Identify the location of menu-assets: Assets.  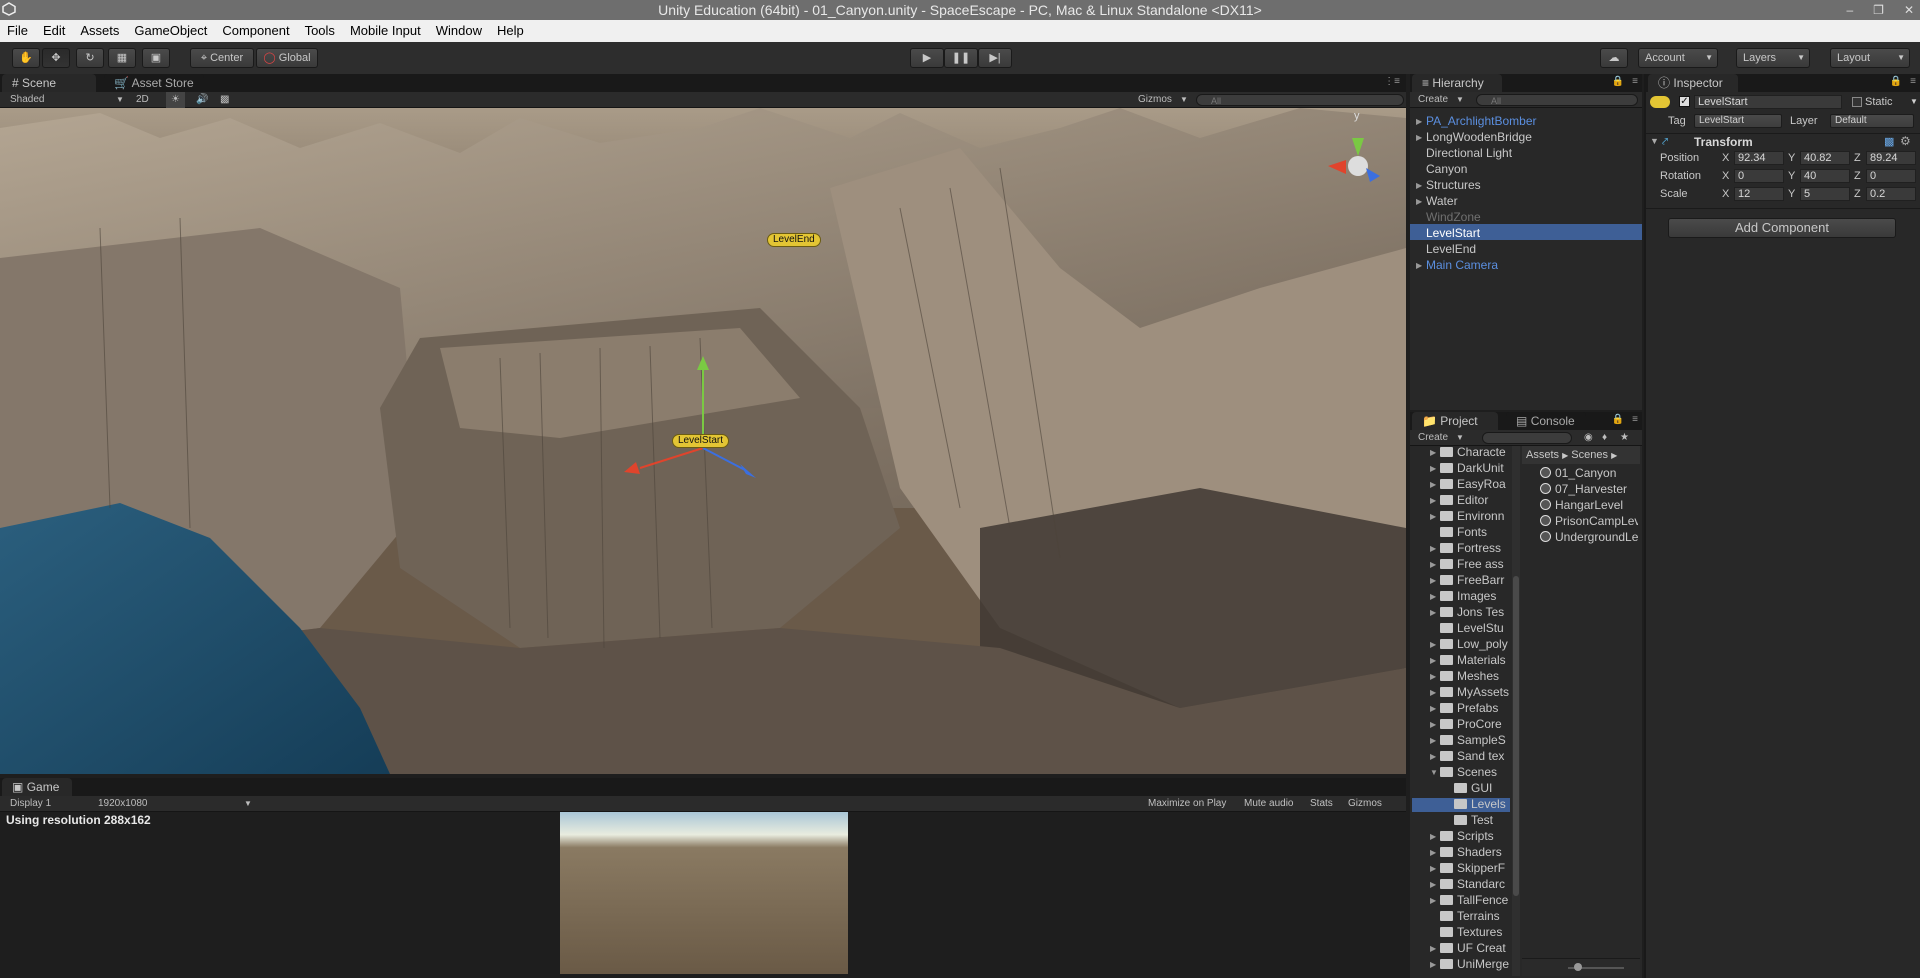
(100, 31).